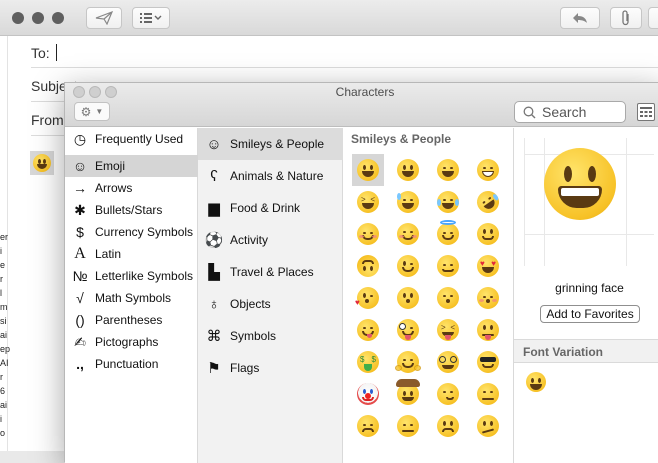 This screenshot has width=658, height=463. I want to click on emoji-hugging-face, so click(408, 362).